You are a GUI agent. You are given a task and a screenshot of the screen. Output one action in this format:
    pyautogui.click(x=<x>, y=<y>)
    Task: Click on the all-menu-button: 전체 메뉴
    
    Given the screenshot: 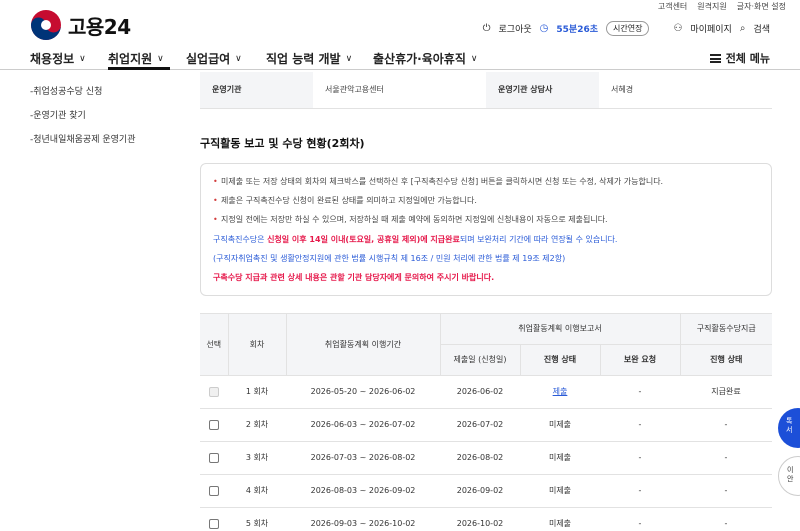 What is the action you would take?
    pyautogui.click(x=739, y=58)
    